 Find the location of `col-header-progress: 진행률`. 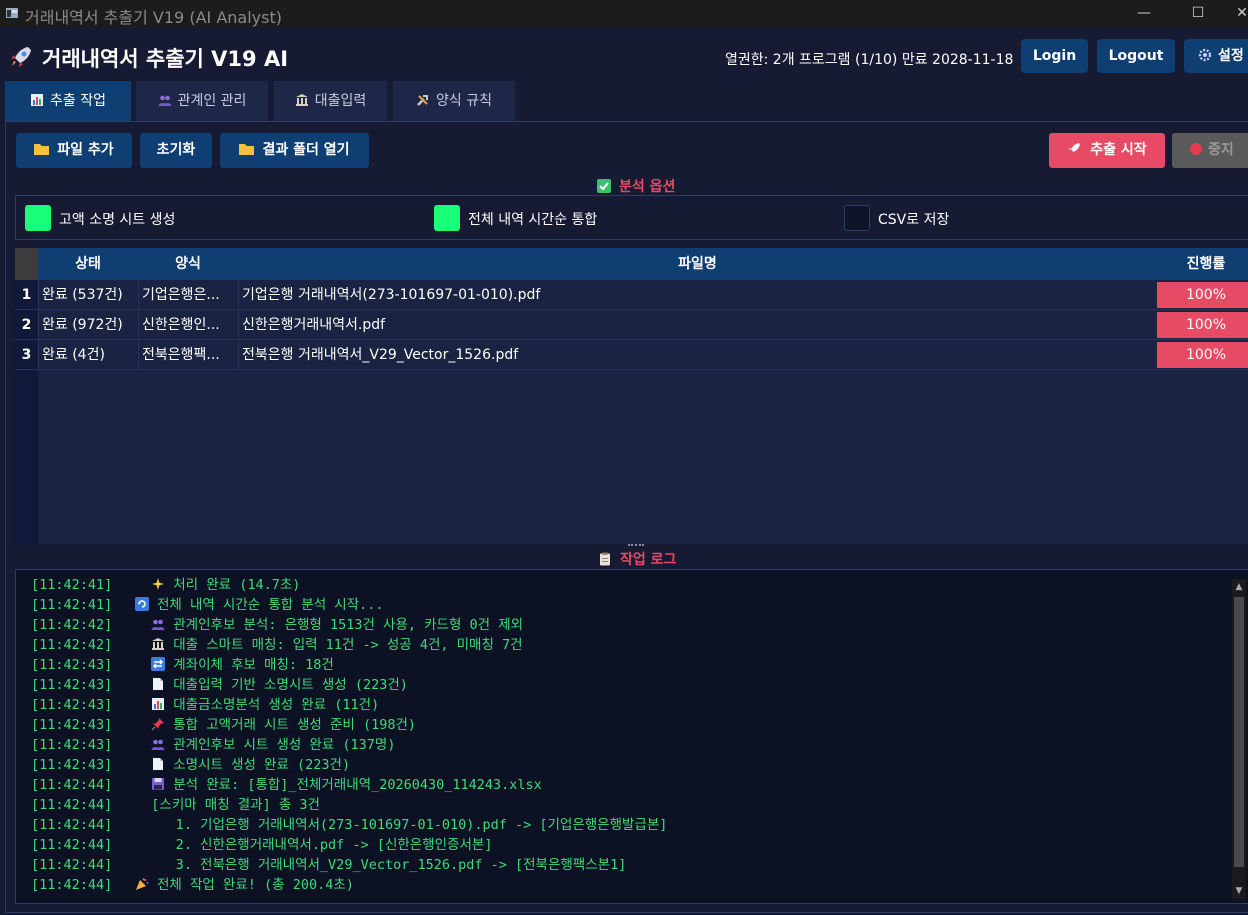

col-header-progress: 진행률 is located at coordinates (1202, 264).